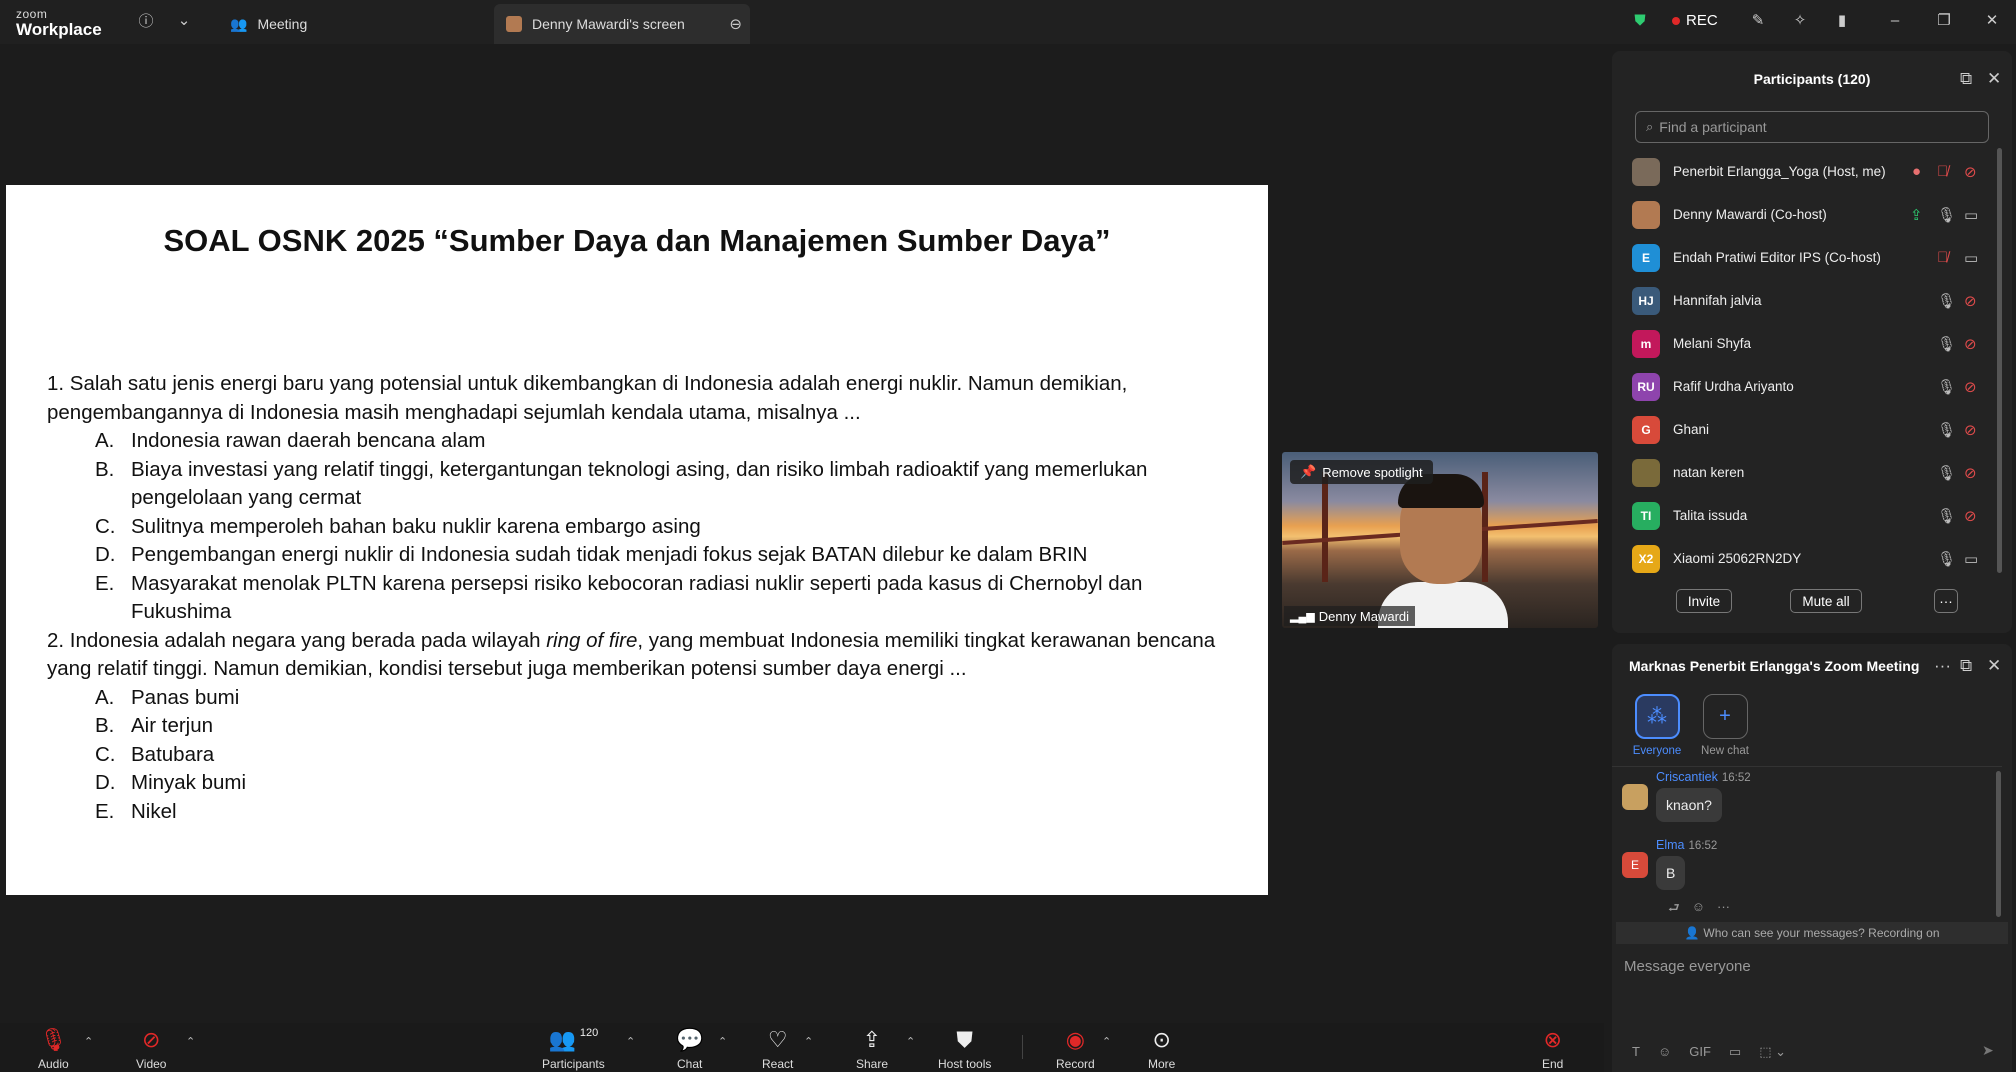 Image resolution: width=2016 pixels, height=1072 pixels. Describe the element at coordinates (1713, 127) in the screenshot. I see `search-placeholder: Find a participant` at that location.